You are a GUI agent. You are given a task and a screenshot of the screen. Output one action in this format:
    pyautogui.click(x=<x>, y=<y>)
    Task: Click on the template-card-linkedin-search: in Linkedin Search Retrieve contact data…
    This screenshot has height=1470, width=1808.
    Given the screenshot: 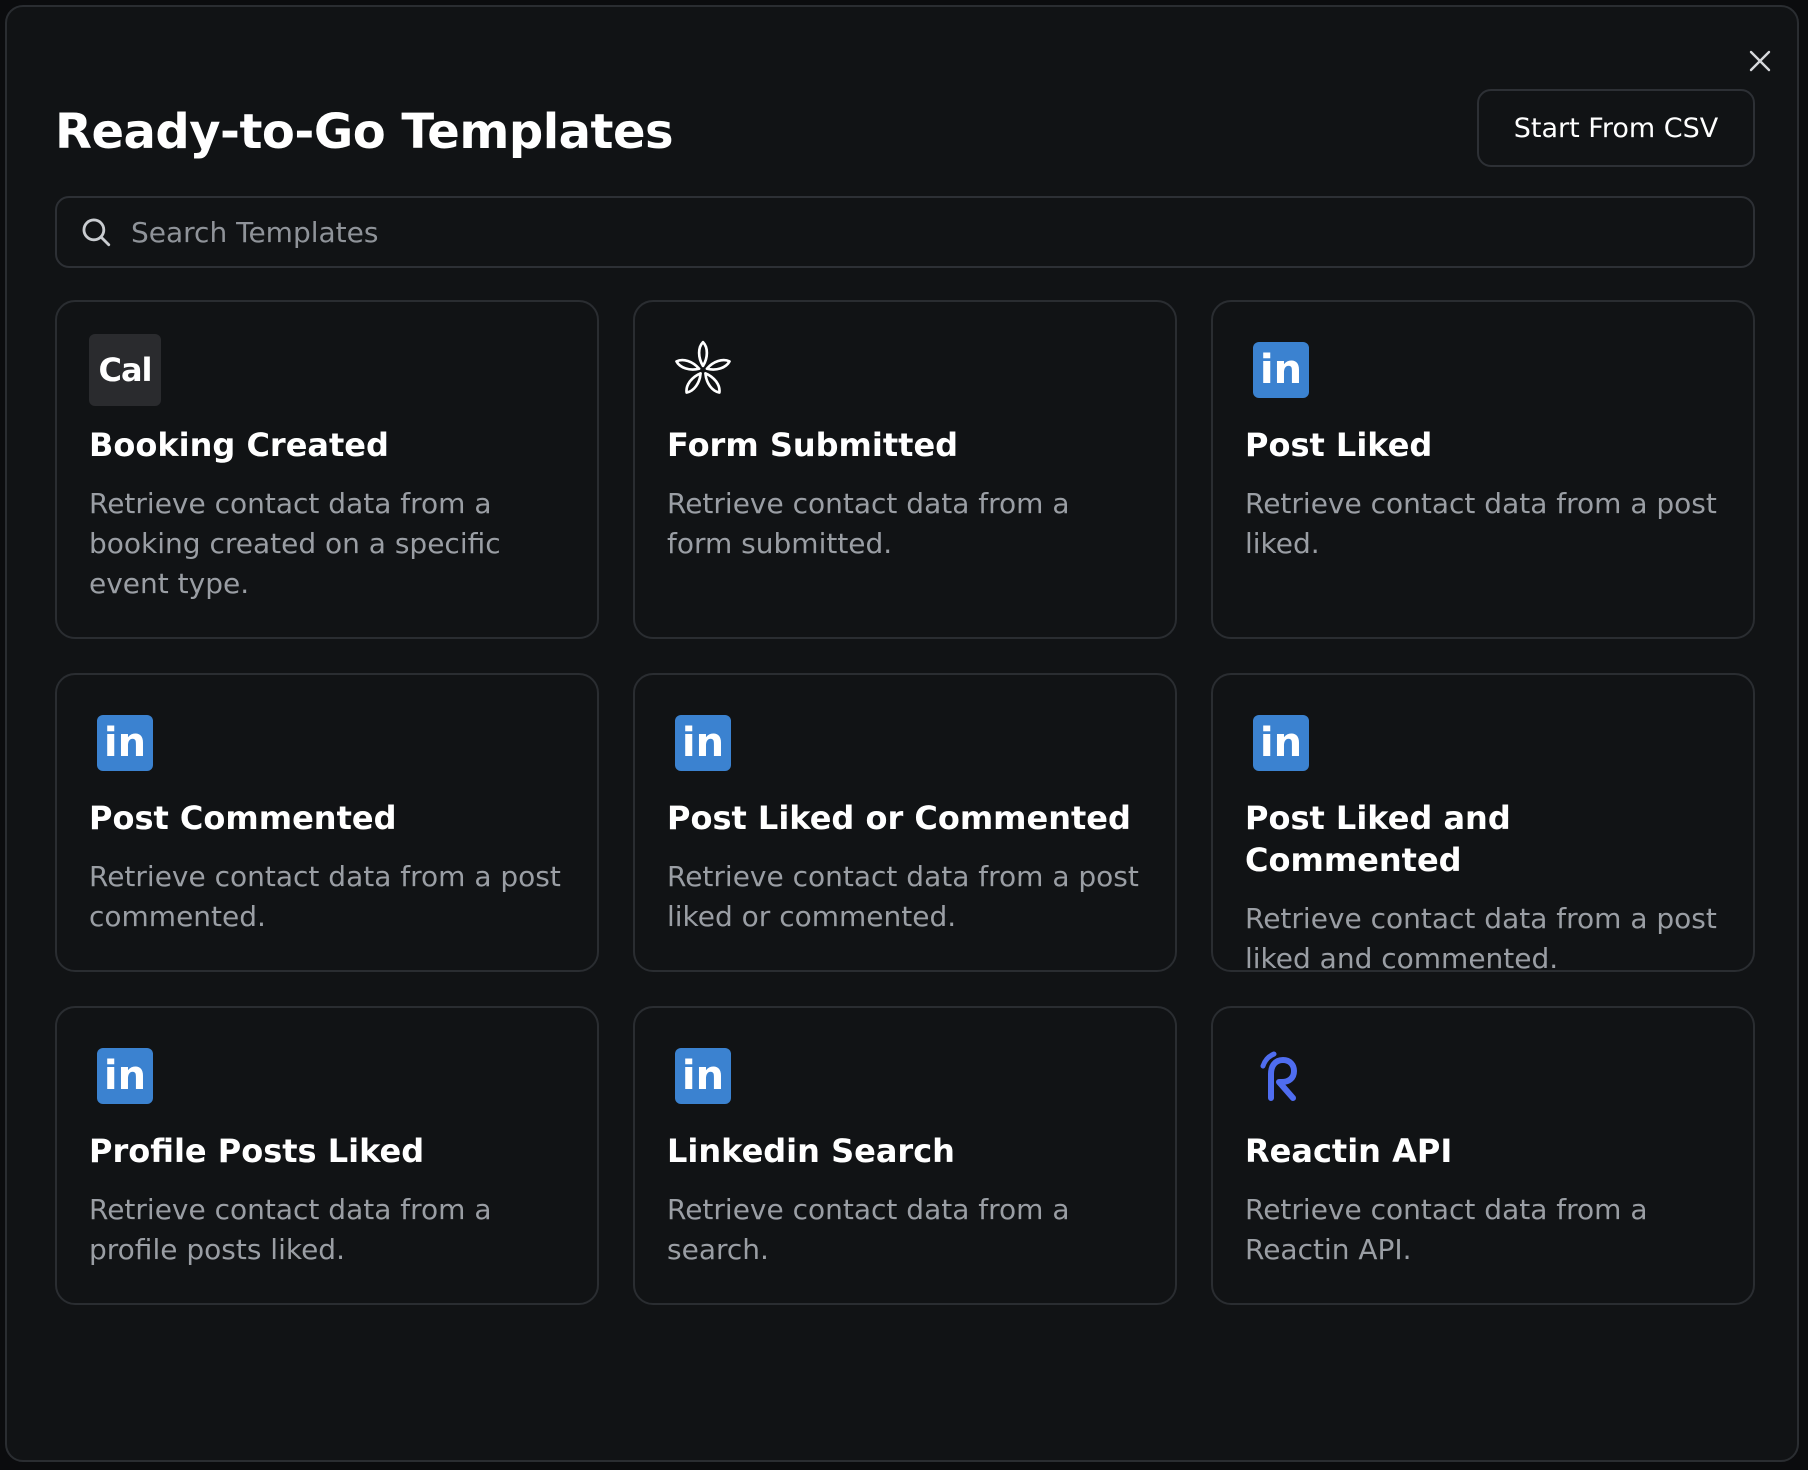 What is the action you would take?
    pyautogui.click(x=905, y=1155)
    